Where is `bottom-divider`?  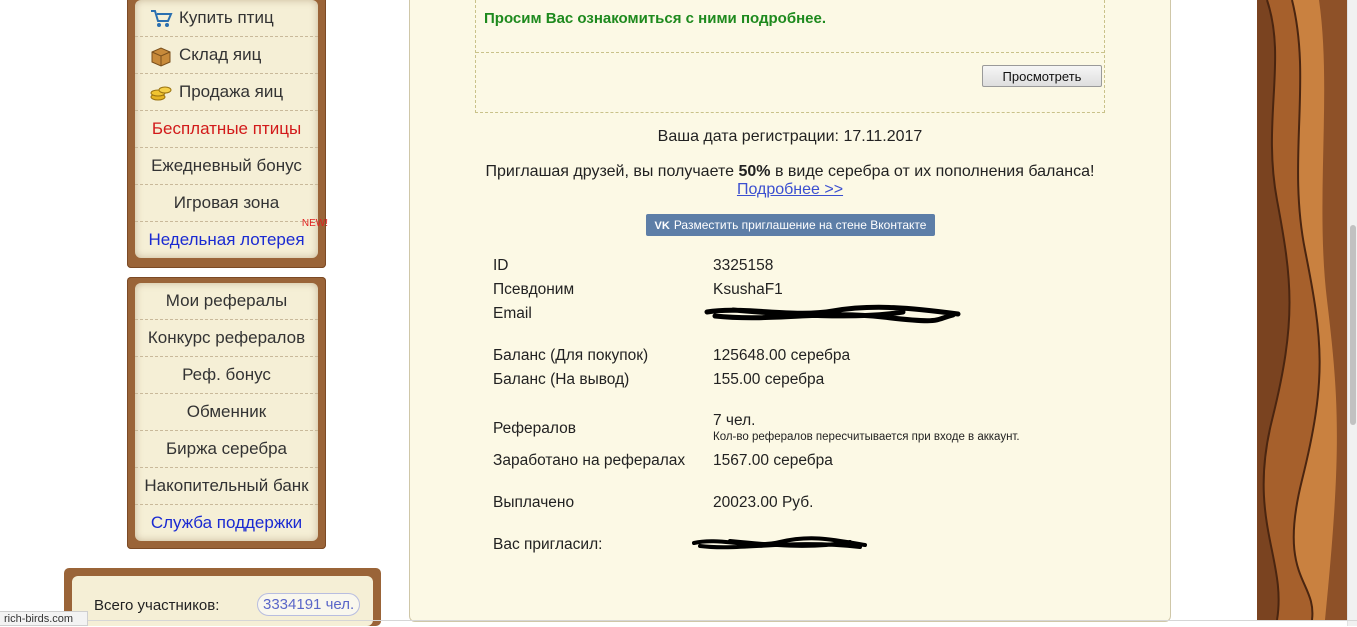 bottom-divider is located at coordinates (678, 620).